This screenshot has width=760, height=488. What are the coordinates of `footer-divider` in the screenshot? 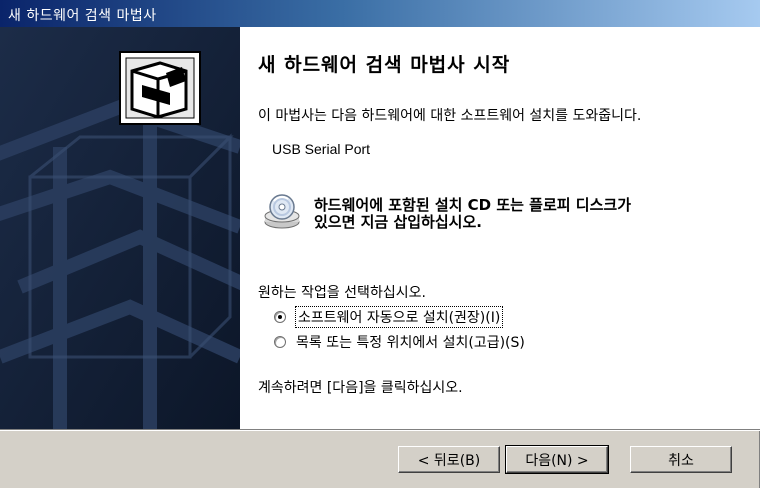 It's located at (380, 430).